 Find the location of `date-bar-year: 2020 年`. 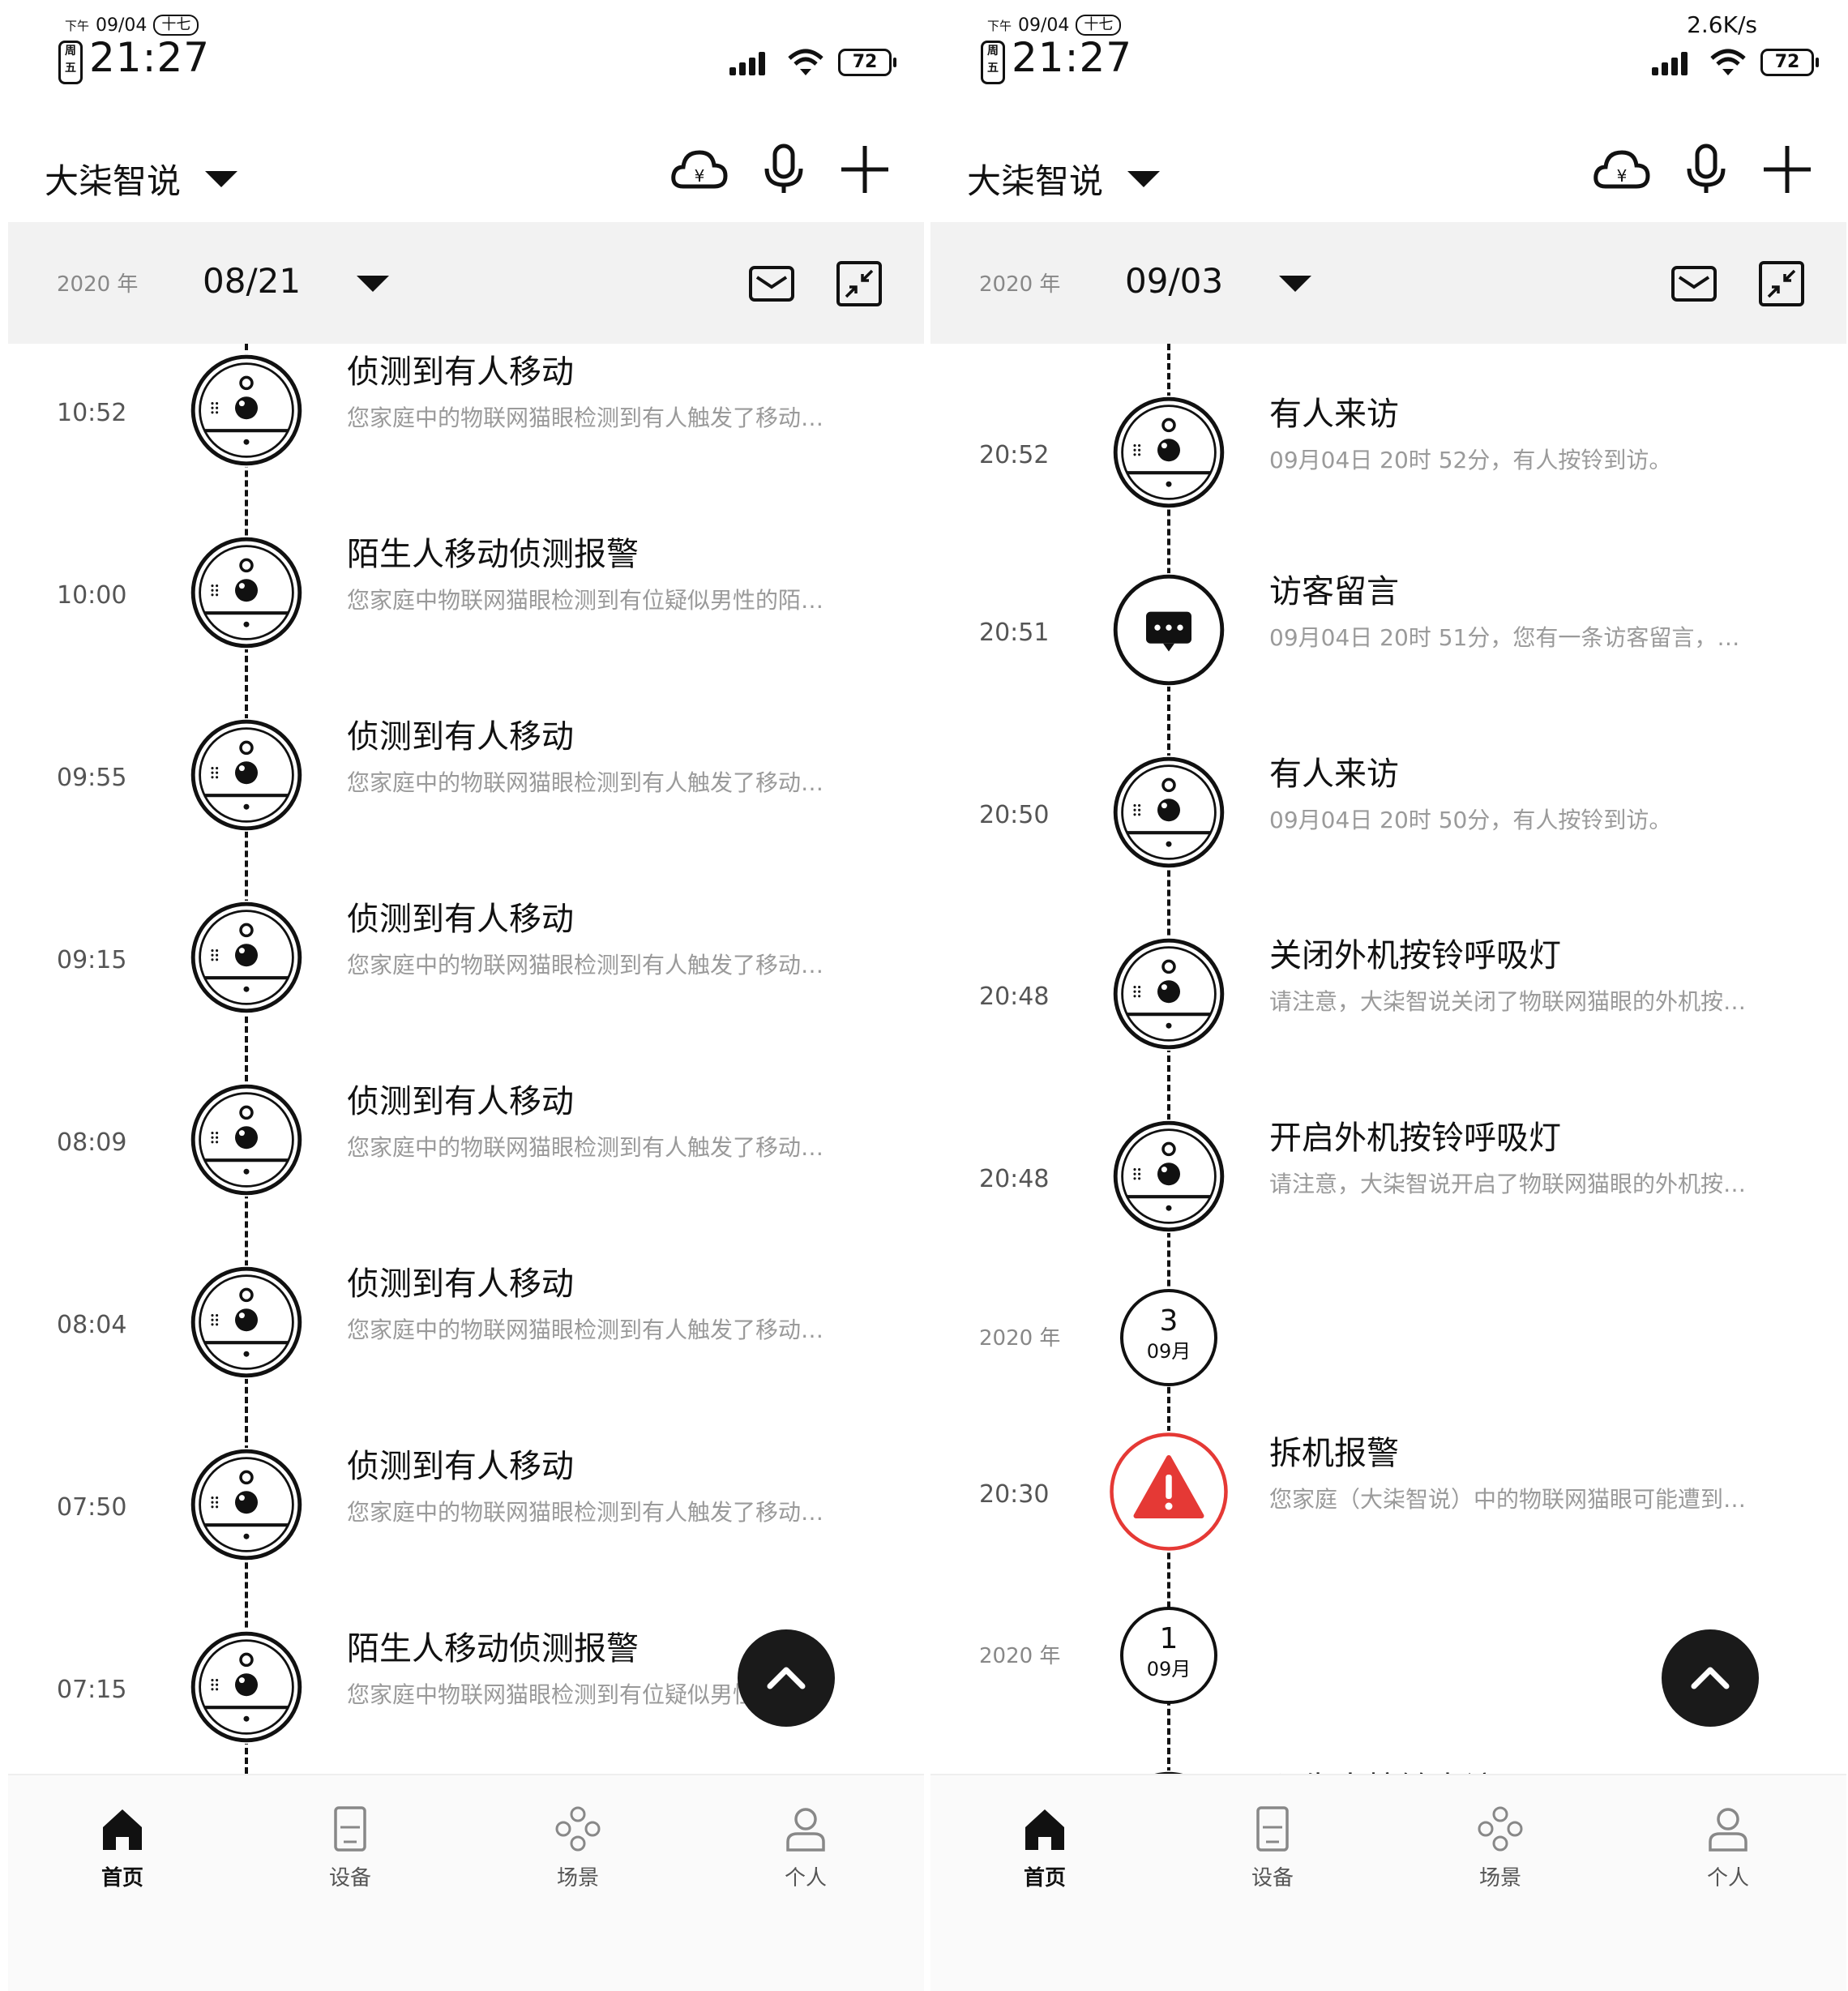

date-bar-year: 2020 年 is located at coordinates (98, 284).